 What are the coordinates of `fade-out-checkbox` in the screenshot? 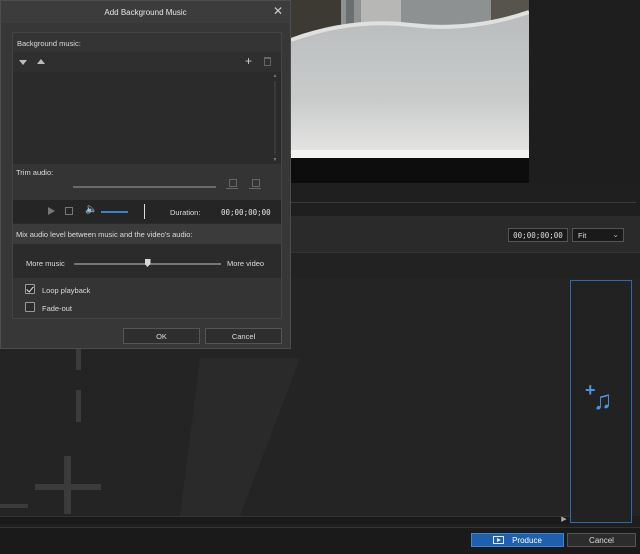 It's located at (30, 307).